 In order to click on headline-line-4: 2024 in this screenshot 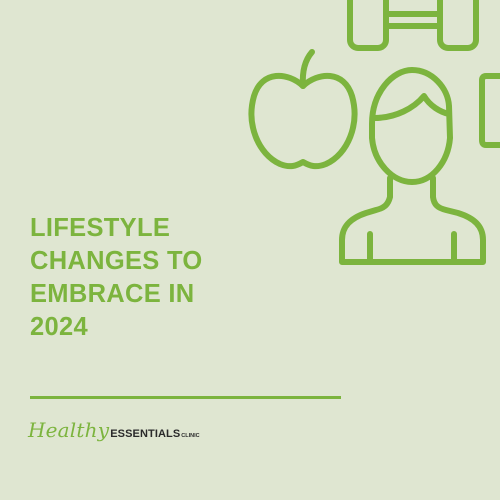, I will do `click(59, 327)`.